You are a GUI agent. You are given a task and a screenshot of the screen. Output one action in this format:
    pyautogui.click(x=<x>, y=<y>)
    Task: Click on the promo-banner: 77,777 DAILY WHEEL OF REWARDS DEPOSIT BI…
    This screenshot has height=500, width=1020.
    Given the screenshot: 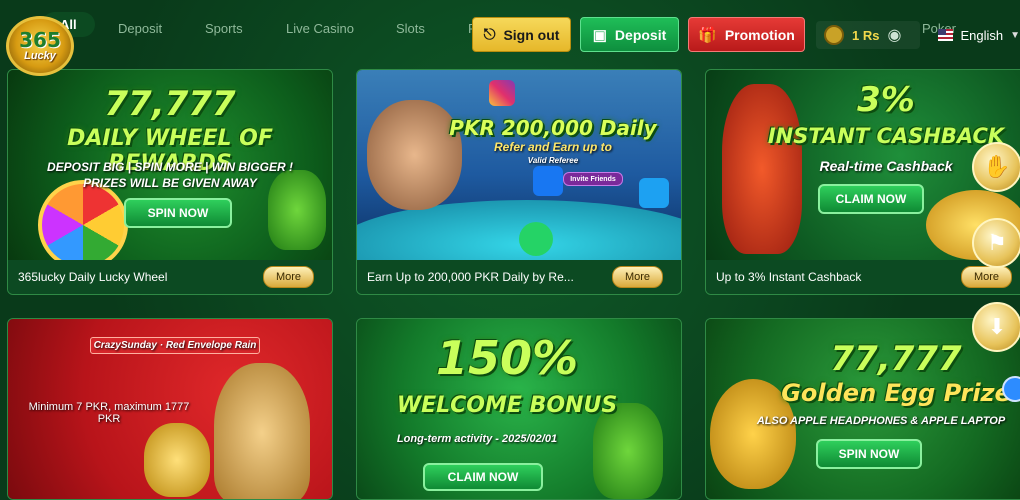 What is the action you would take?
    pyautogui.click(x=170, y=165)
    